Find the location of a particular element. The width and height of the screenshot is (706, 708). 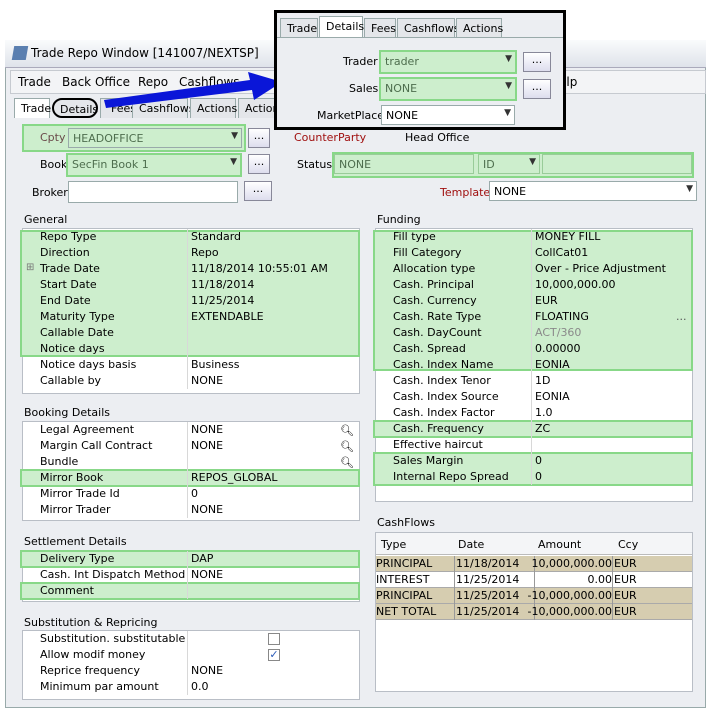

allow-modif-checkbox: ✓ is located at coordinates (274, 655).